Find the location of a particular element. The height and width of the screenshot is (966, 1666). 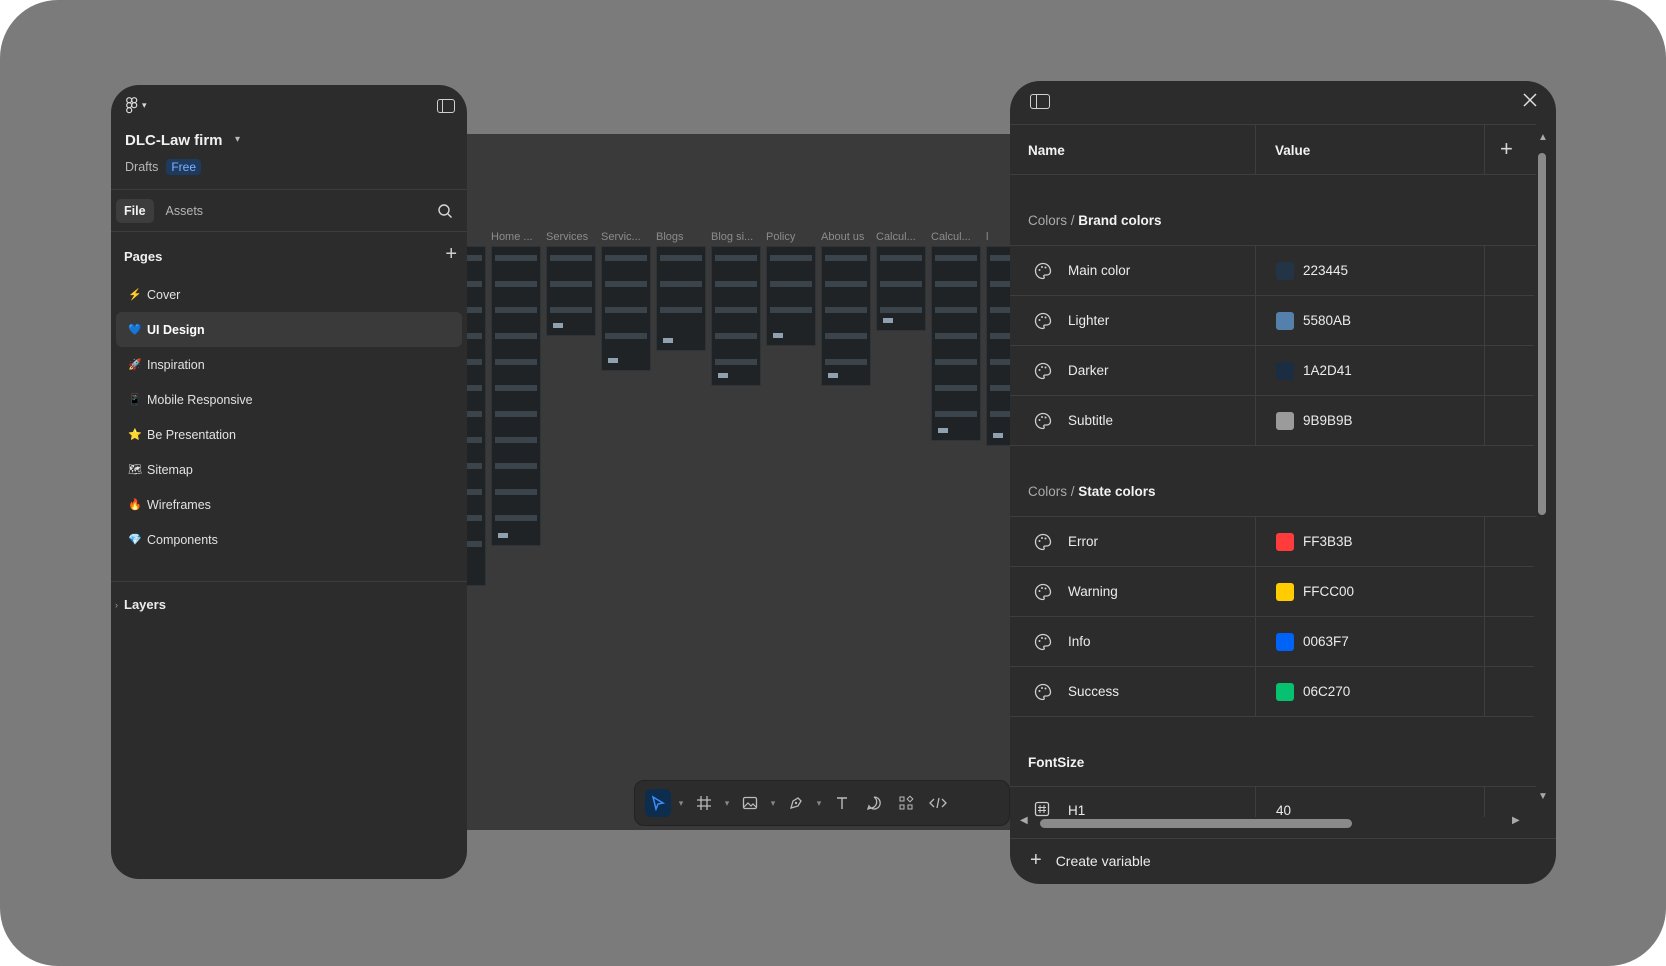

variable-row: Success 06C270 is located at coordinates (1272, 692).